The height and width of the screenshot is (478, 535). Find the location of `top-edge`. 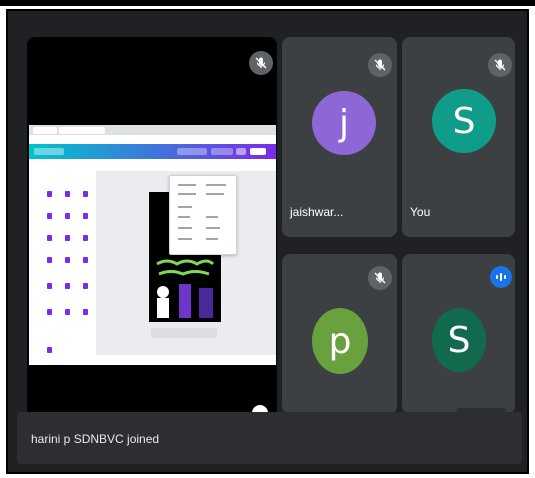

top-edge is located at coordinates (267, 3).